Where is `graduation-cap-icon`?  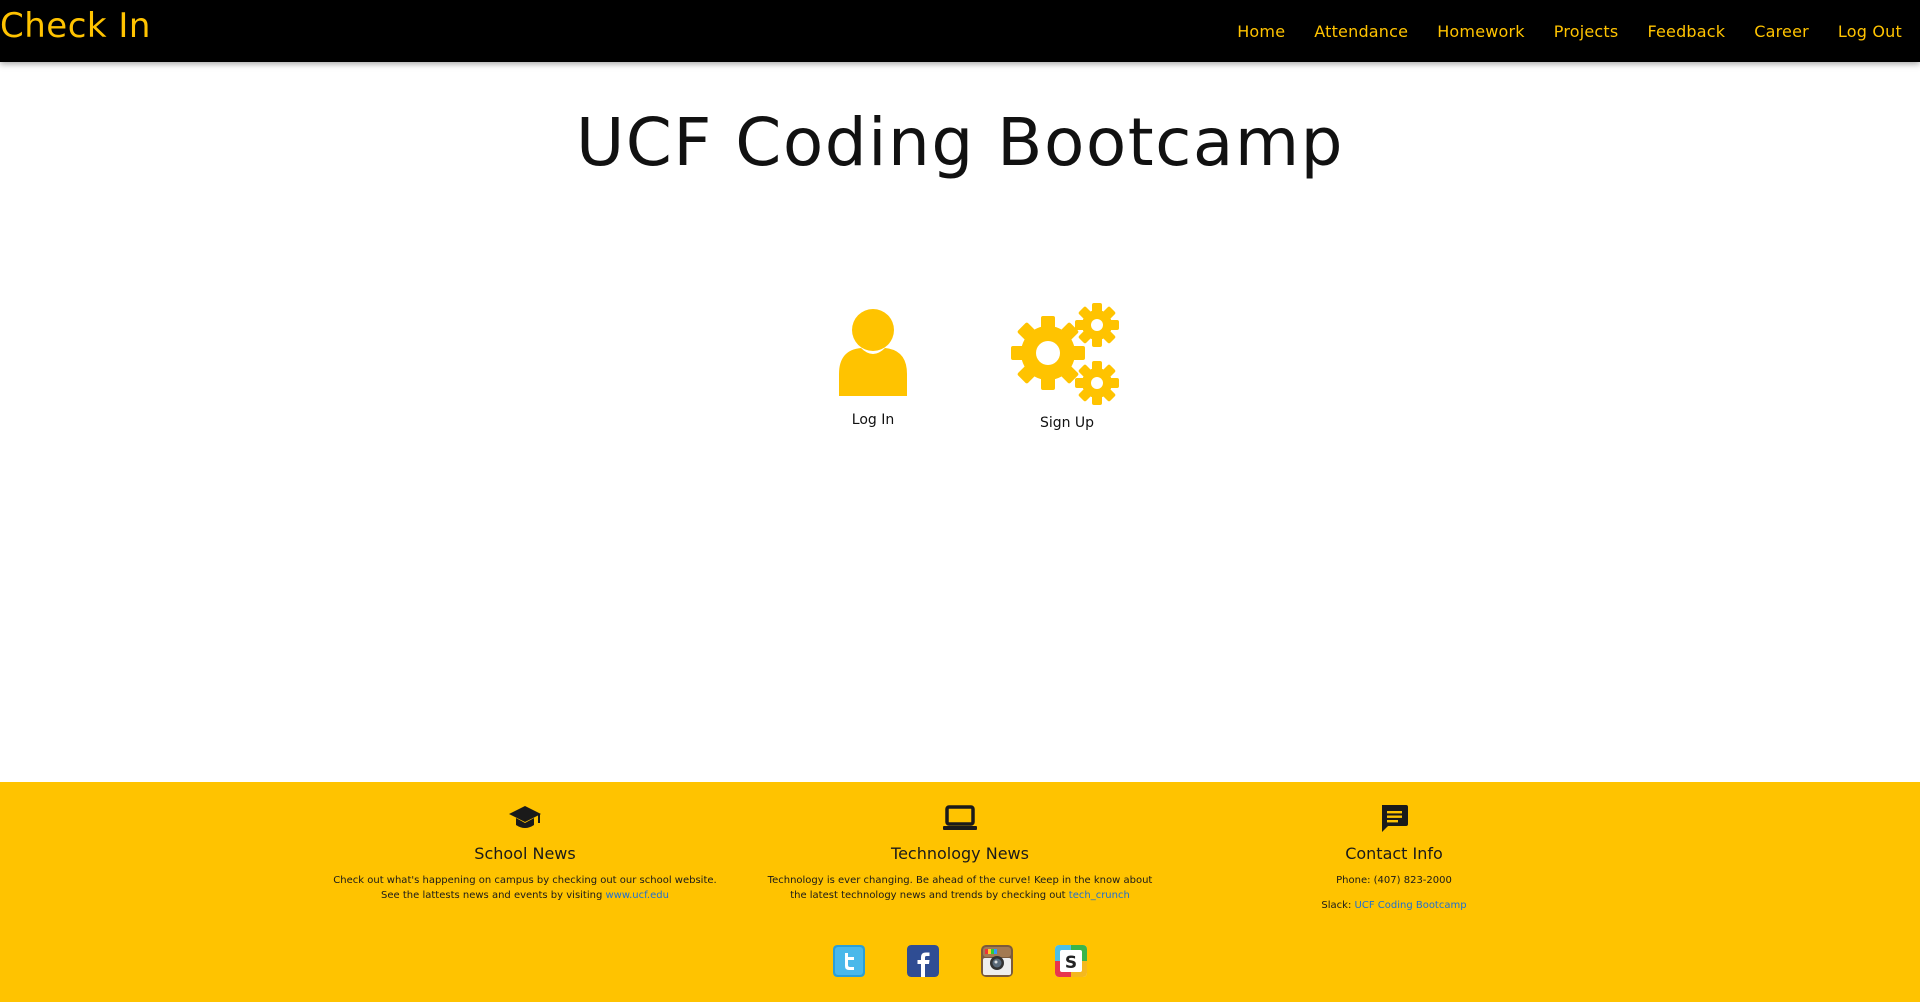
graduation-cap-icon is located at coordinates (525, 818).